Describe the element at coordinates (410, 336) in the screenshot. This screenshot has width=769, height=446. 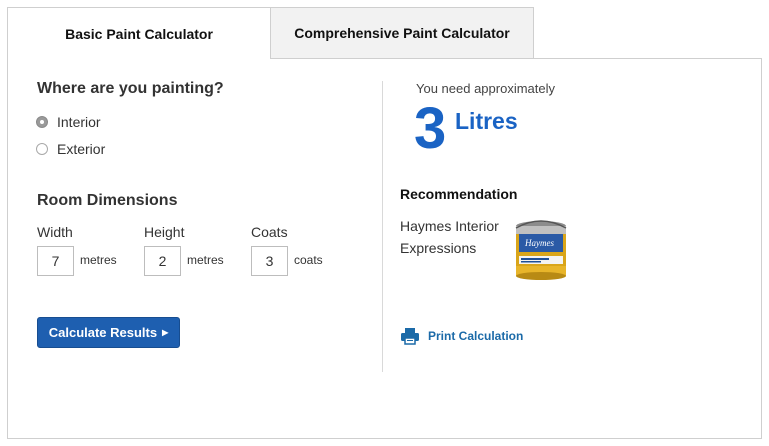
I see `printer-icon` at that location.